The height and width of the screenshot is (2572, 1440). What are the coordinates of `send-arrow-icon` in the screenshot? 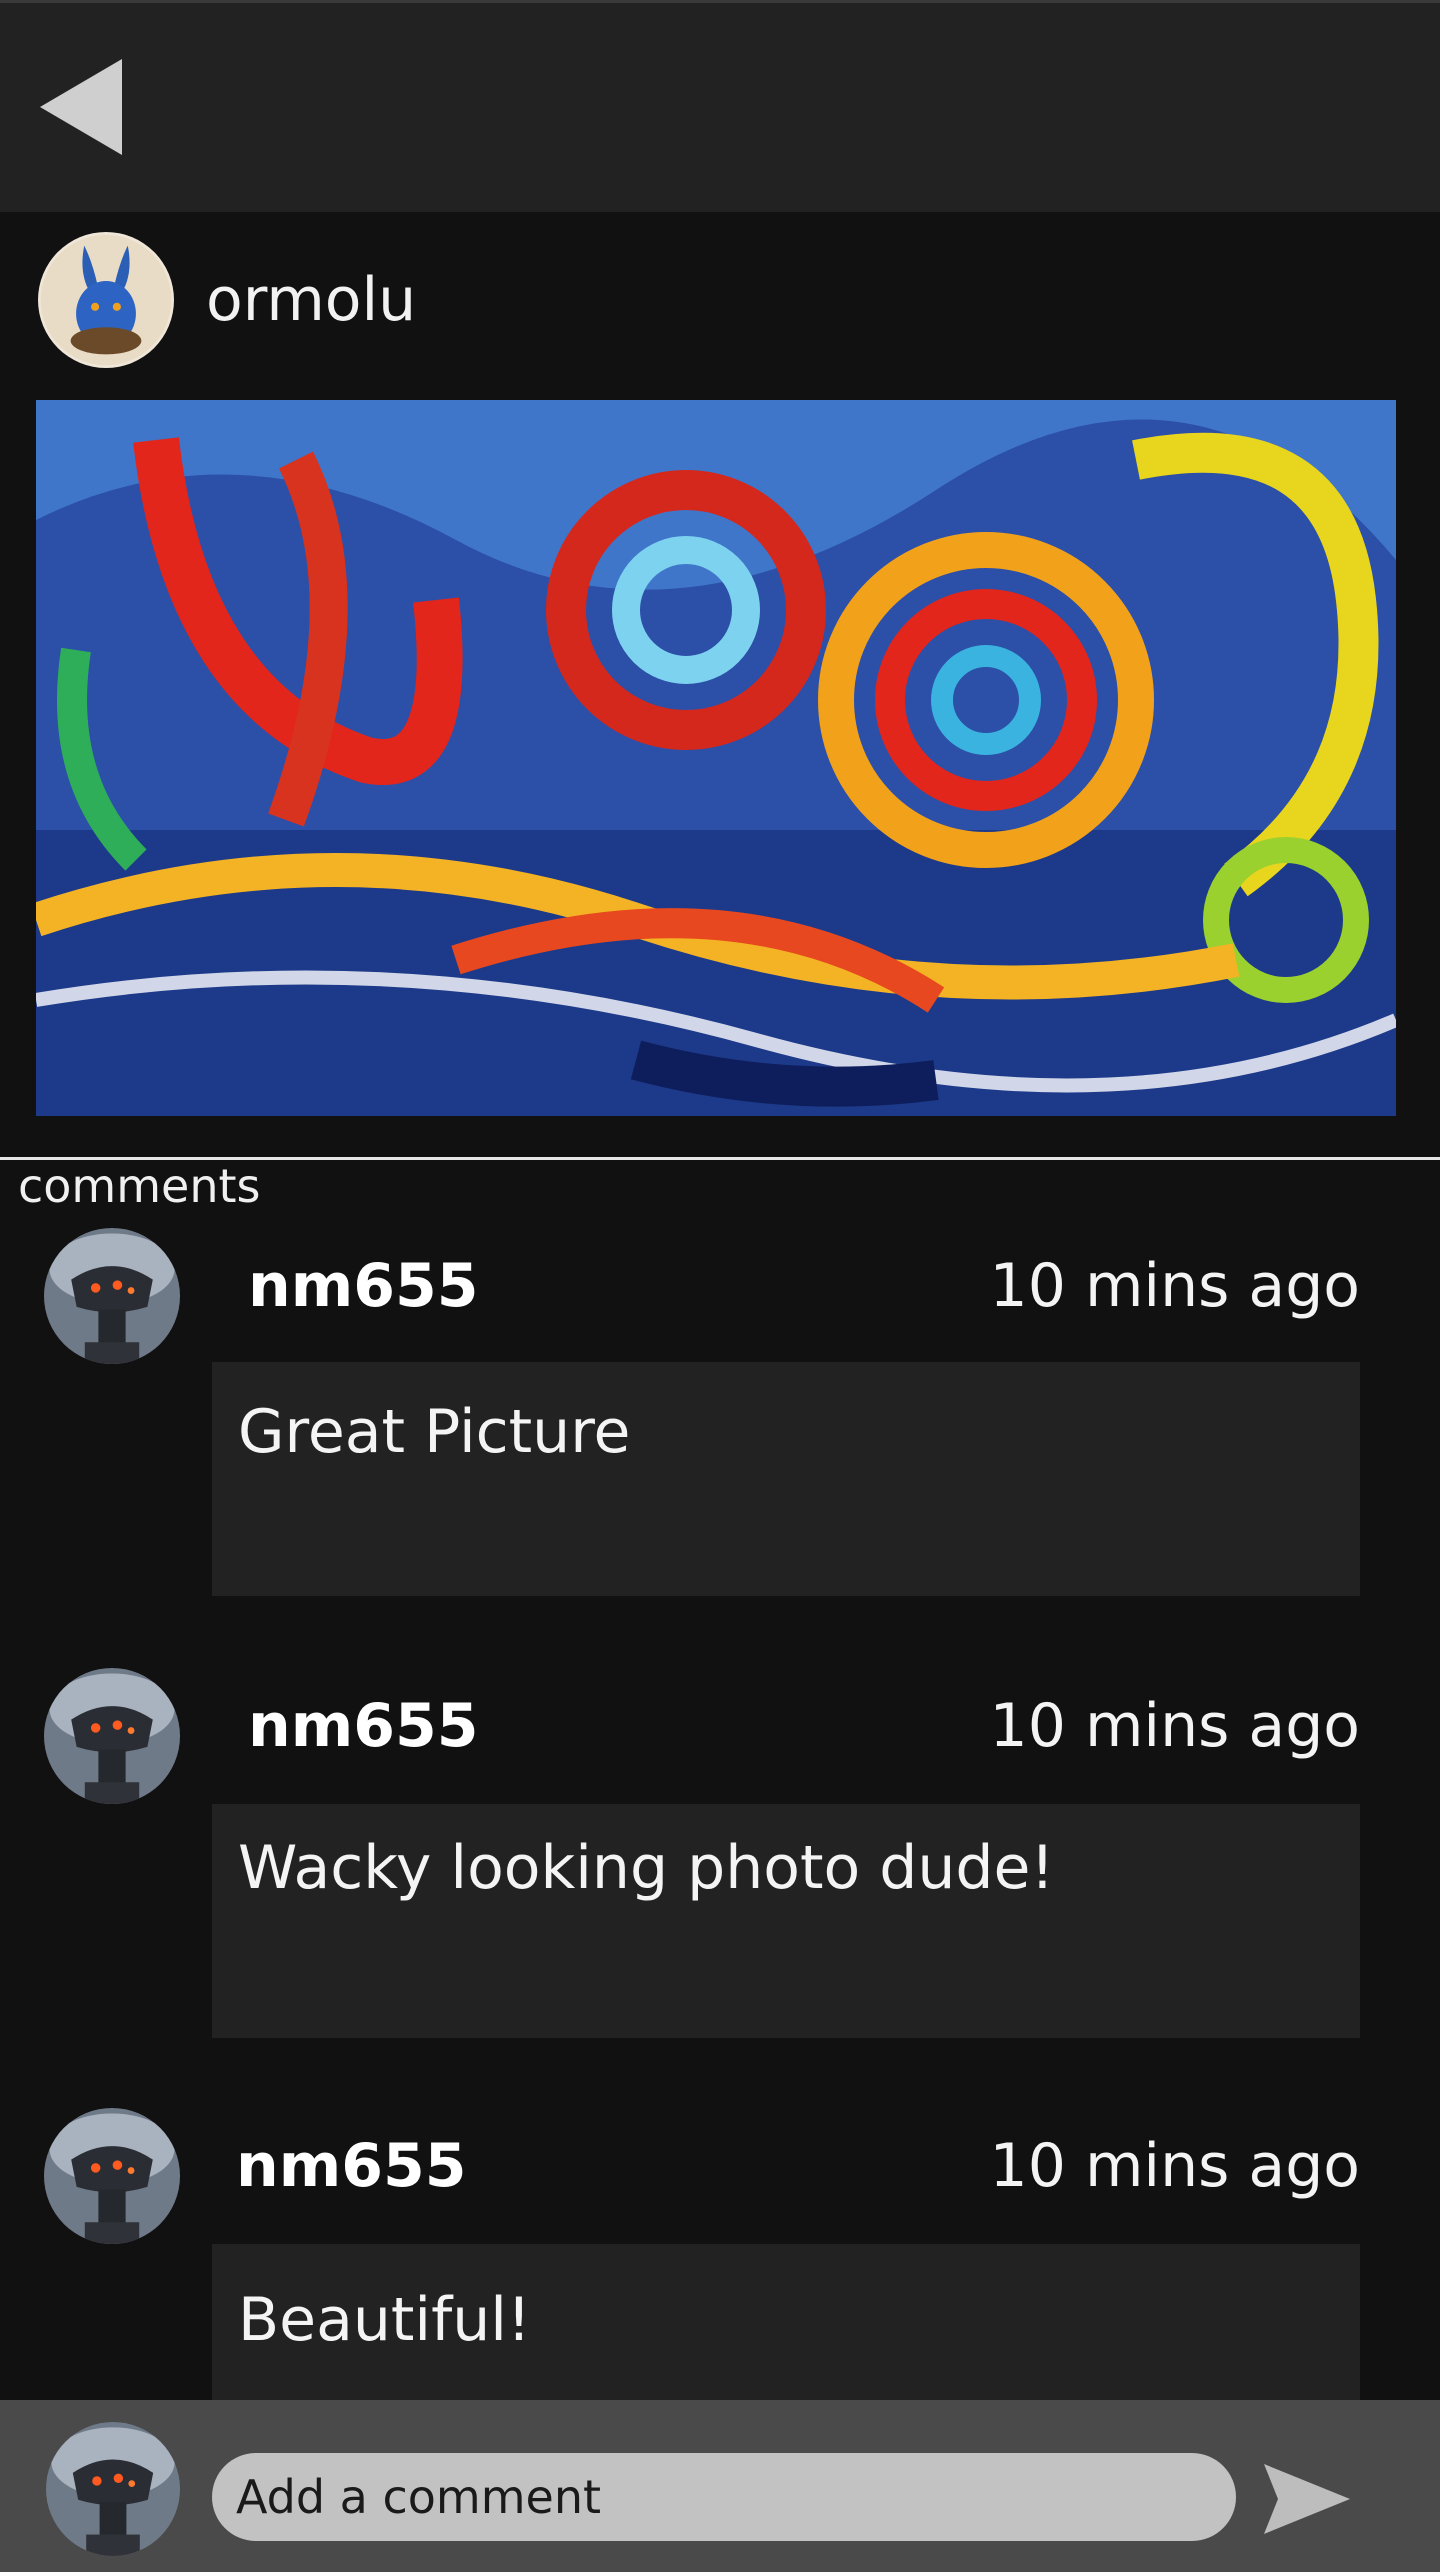 It's located at (1307, 2499).